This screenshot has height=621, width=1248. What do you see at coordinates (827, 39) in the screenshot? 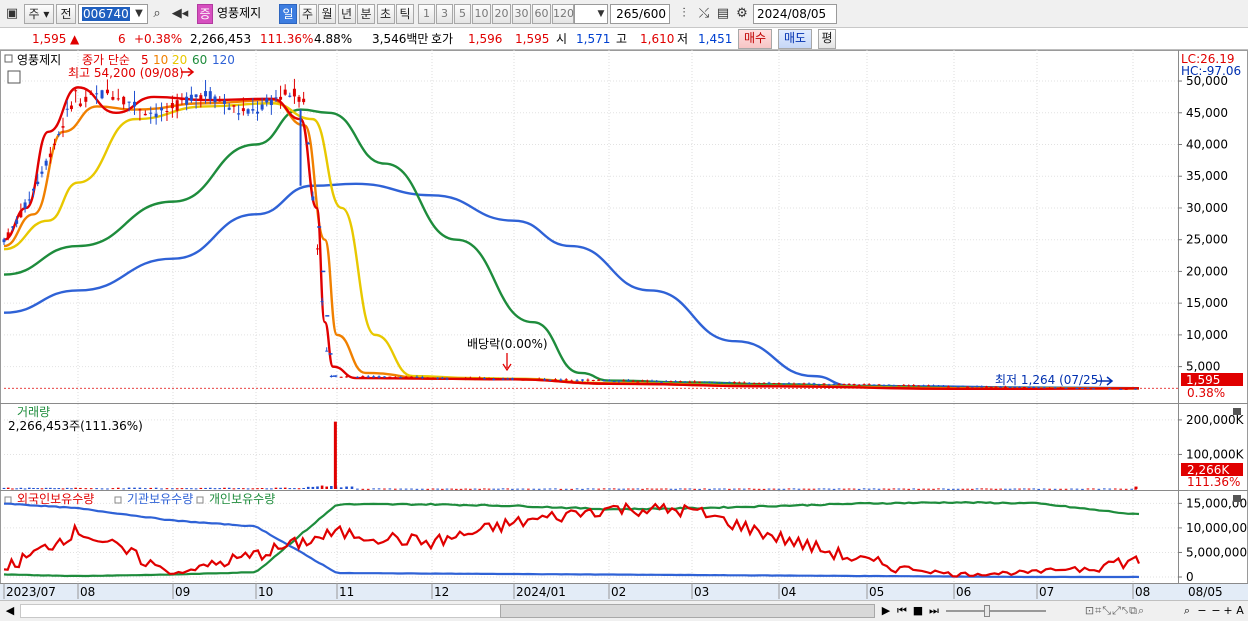
I see `eval-button: 평` at bounding box center [827, 39].